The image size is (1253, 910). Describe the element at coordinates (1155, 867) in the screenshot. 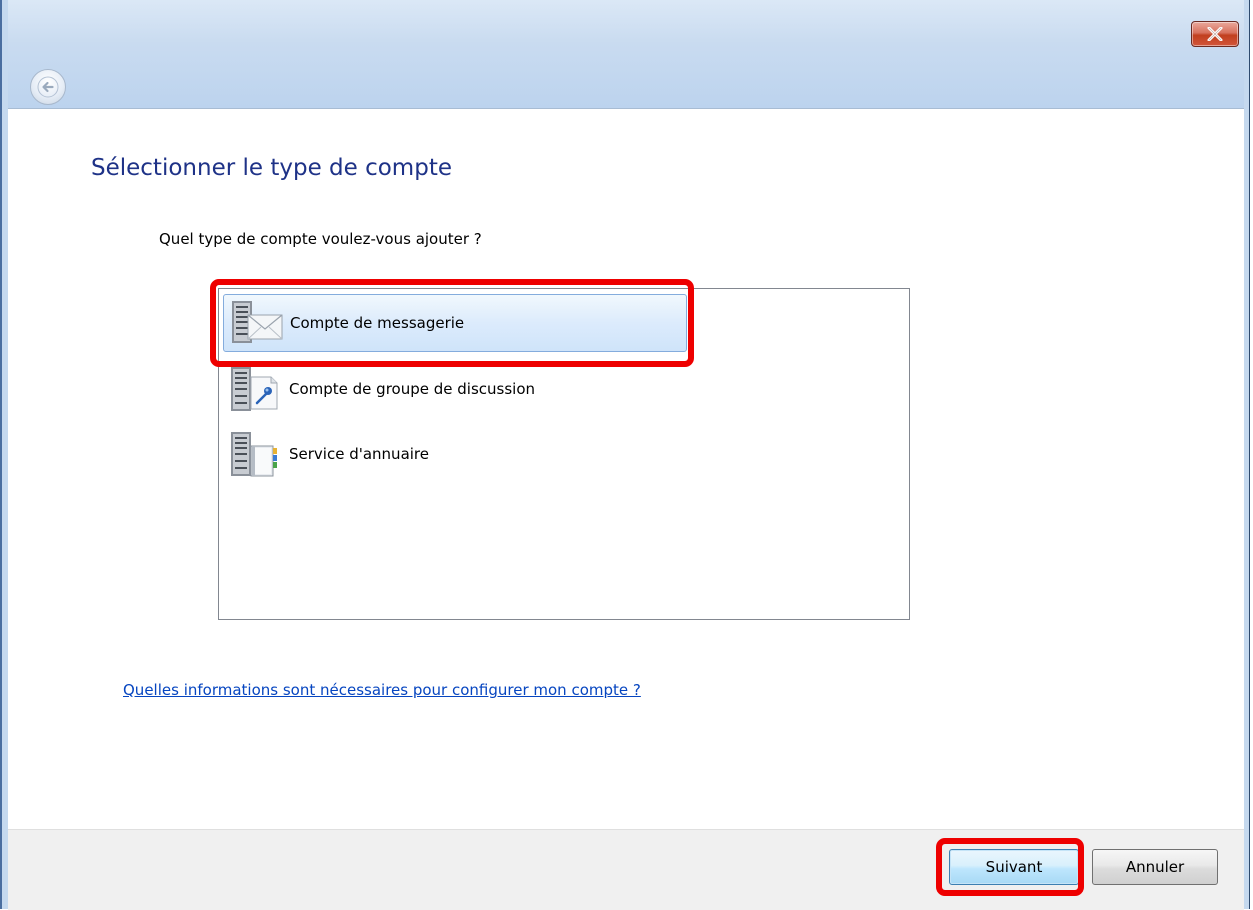

I see `cancel-button: Annuler` at that location.